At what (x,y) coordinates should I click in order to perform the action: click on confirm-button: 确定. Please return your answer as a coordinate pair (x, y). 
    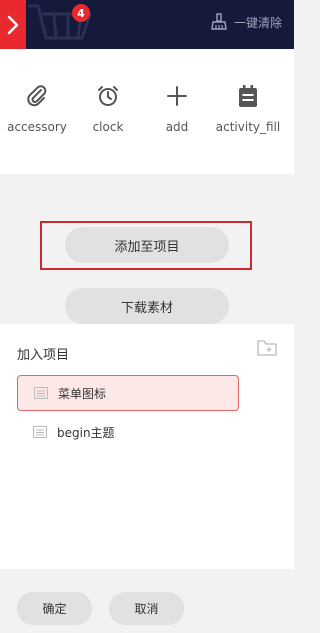
    Looking at the image, I should click on (54, 608).